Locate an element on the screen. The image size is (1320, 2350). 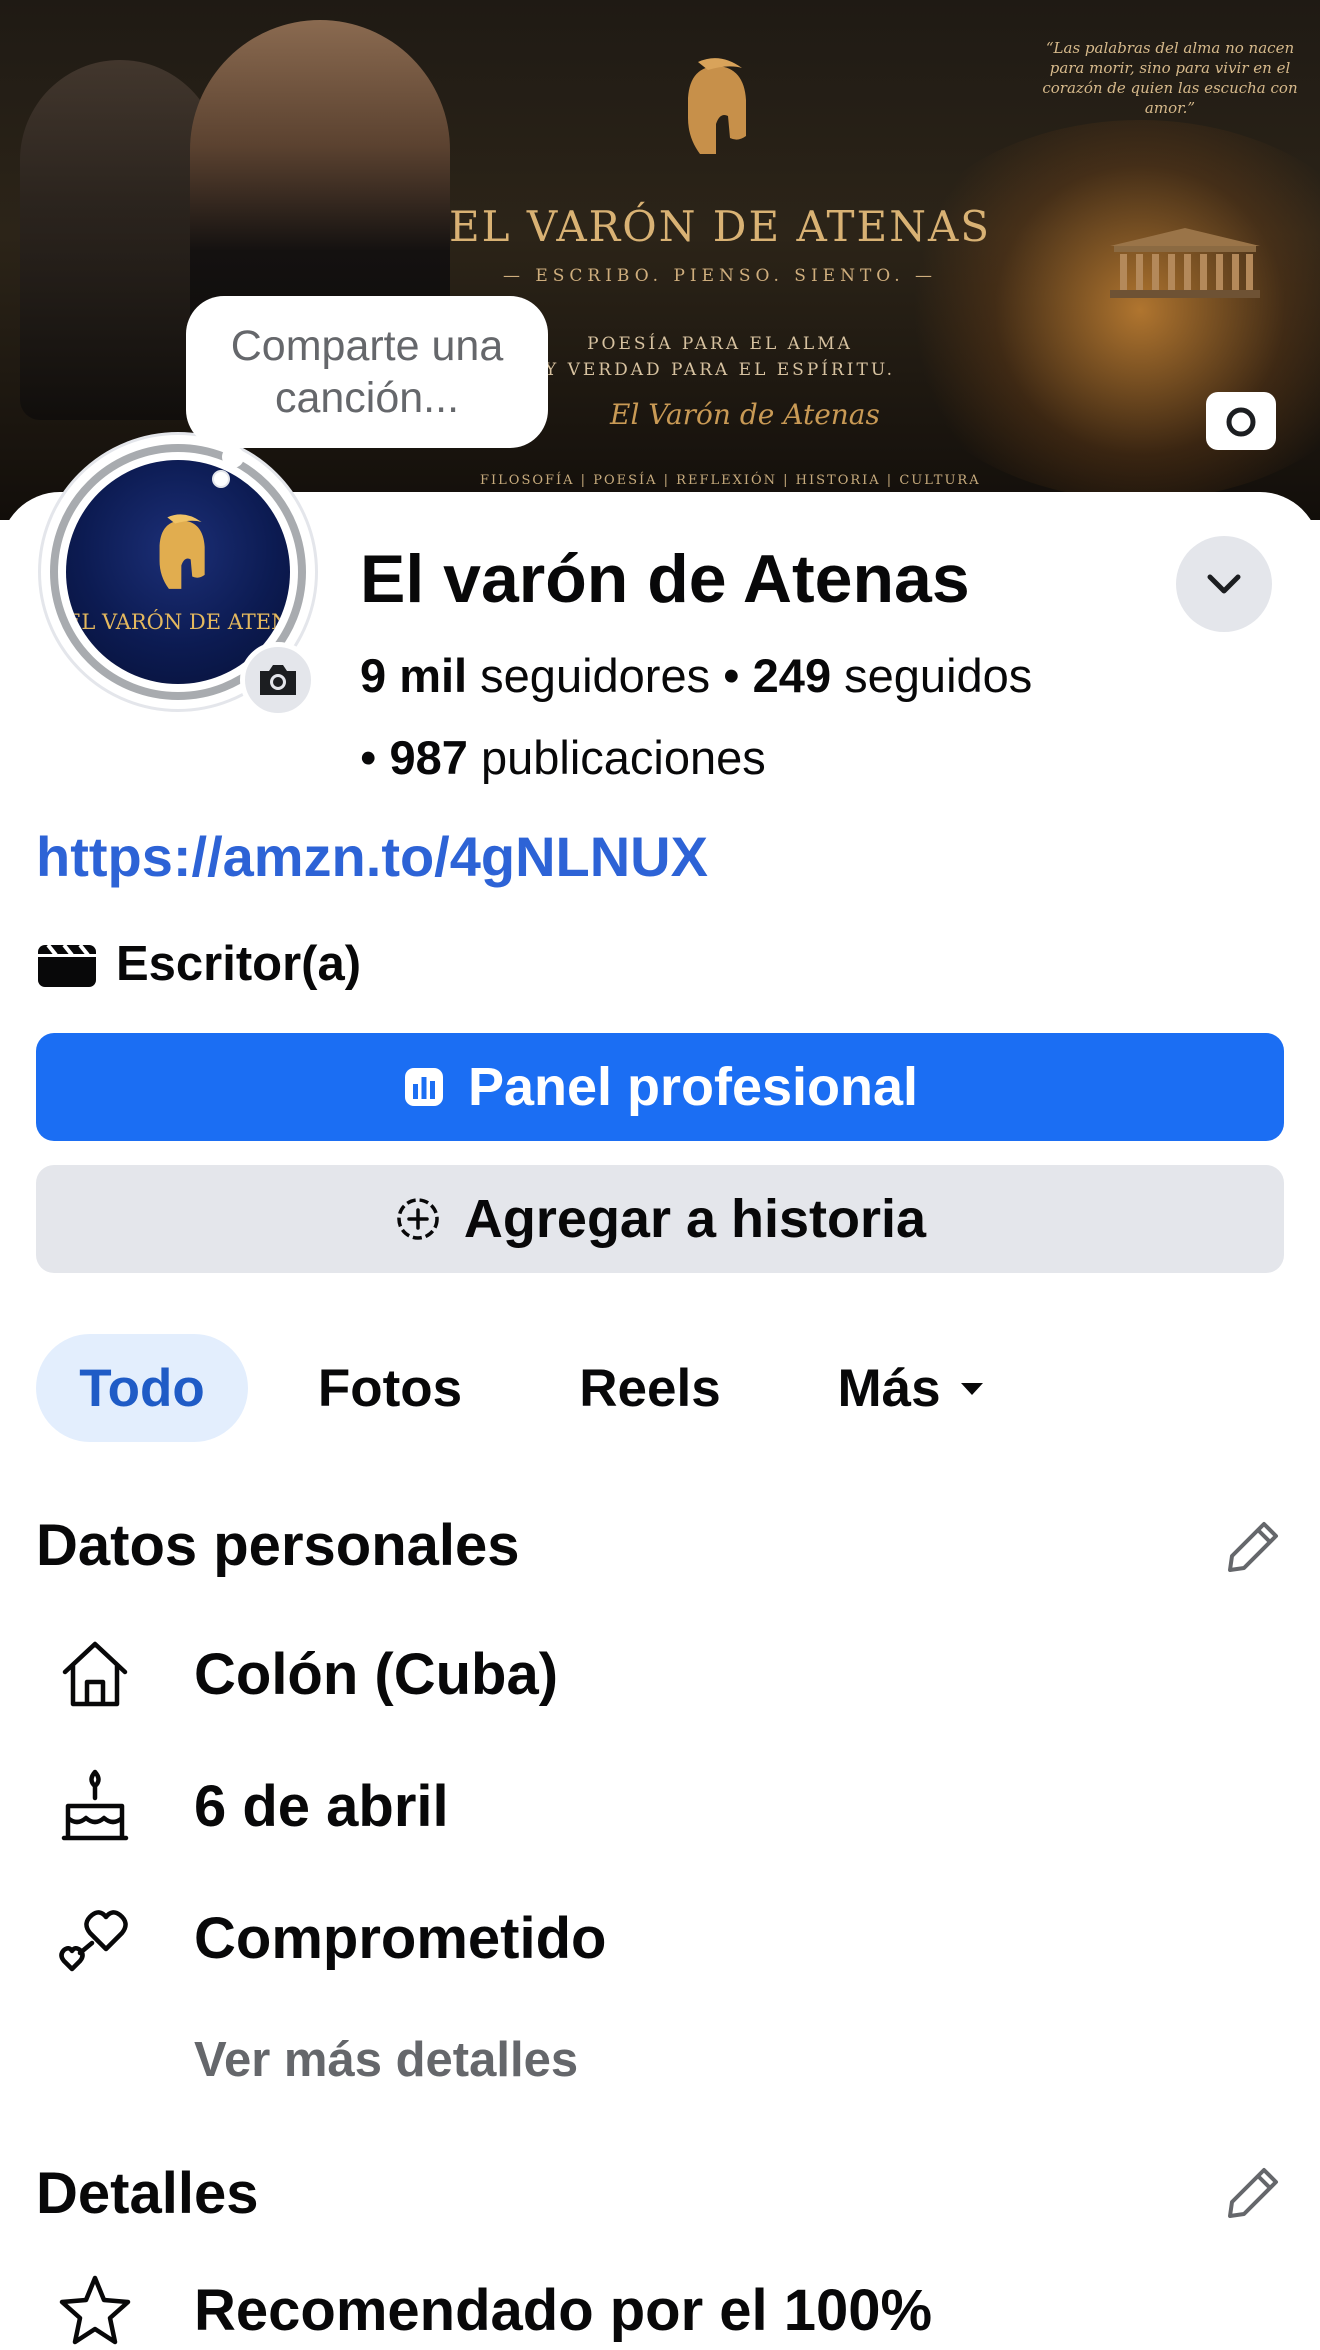
details-heading: Detalles is located at coordinates (147, 2193).